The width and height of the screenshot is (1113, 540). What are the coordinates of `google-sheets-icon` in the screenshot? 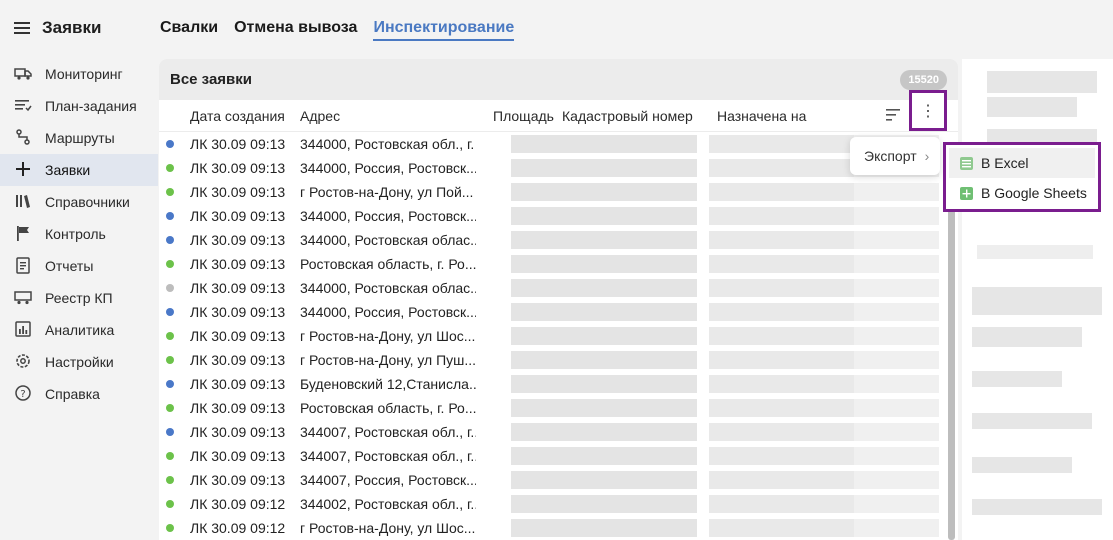 It's located at (966, 193).